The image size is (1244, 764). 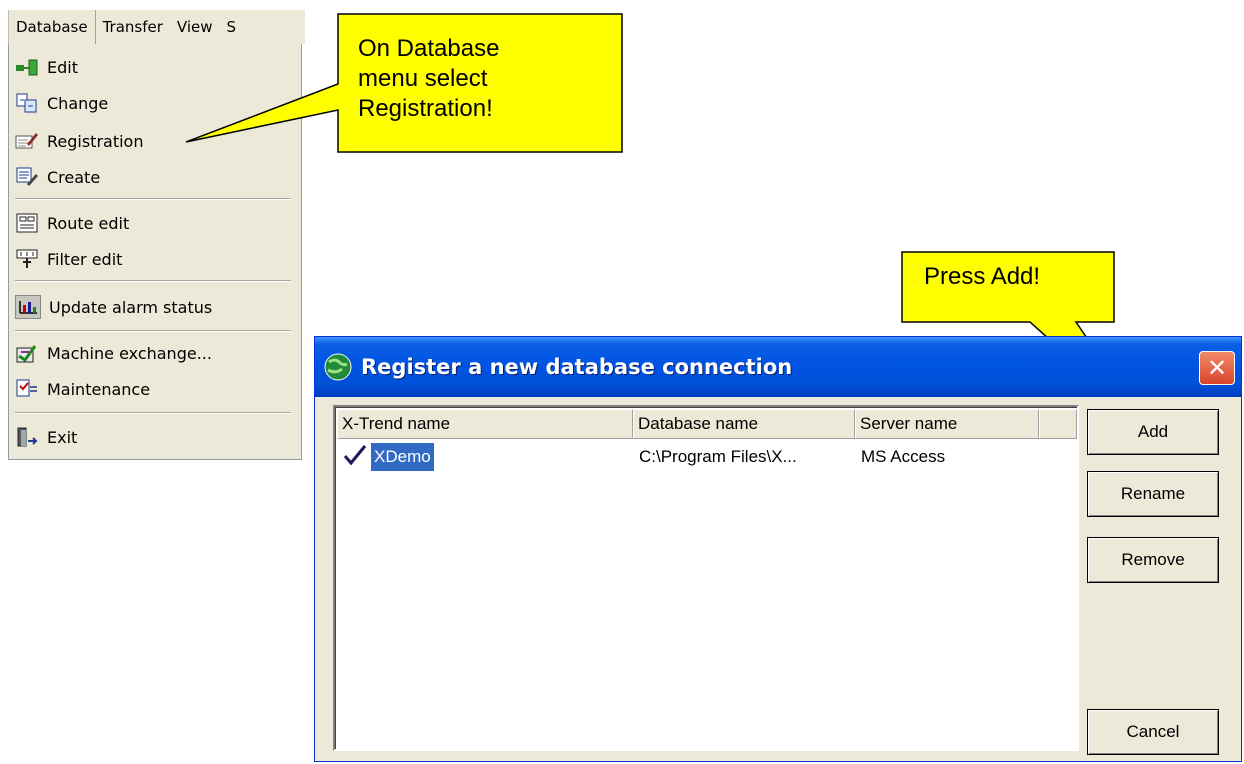 I want to click on close-button: ✕, so click(x=1217, y=368).